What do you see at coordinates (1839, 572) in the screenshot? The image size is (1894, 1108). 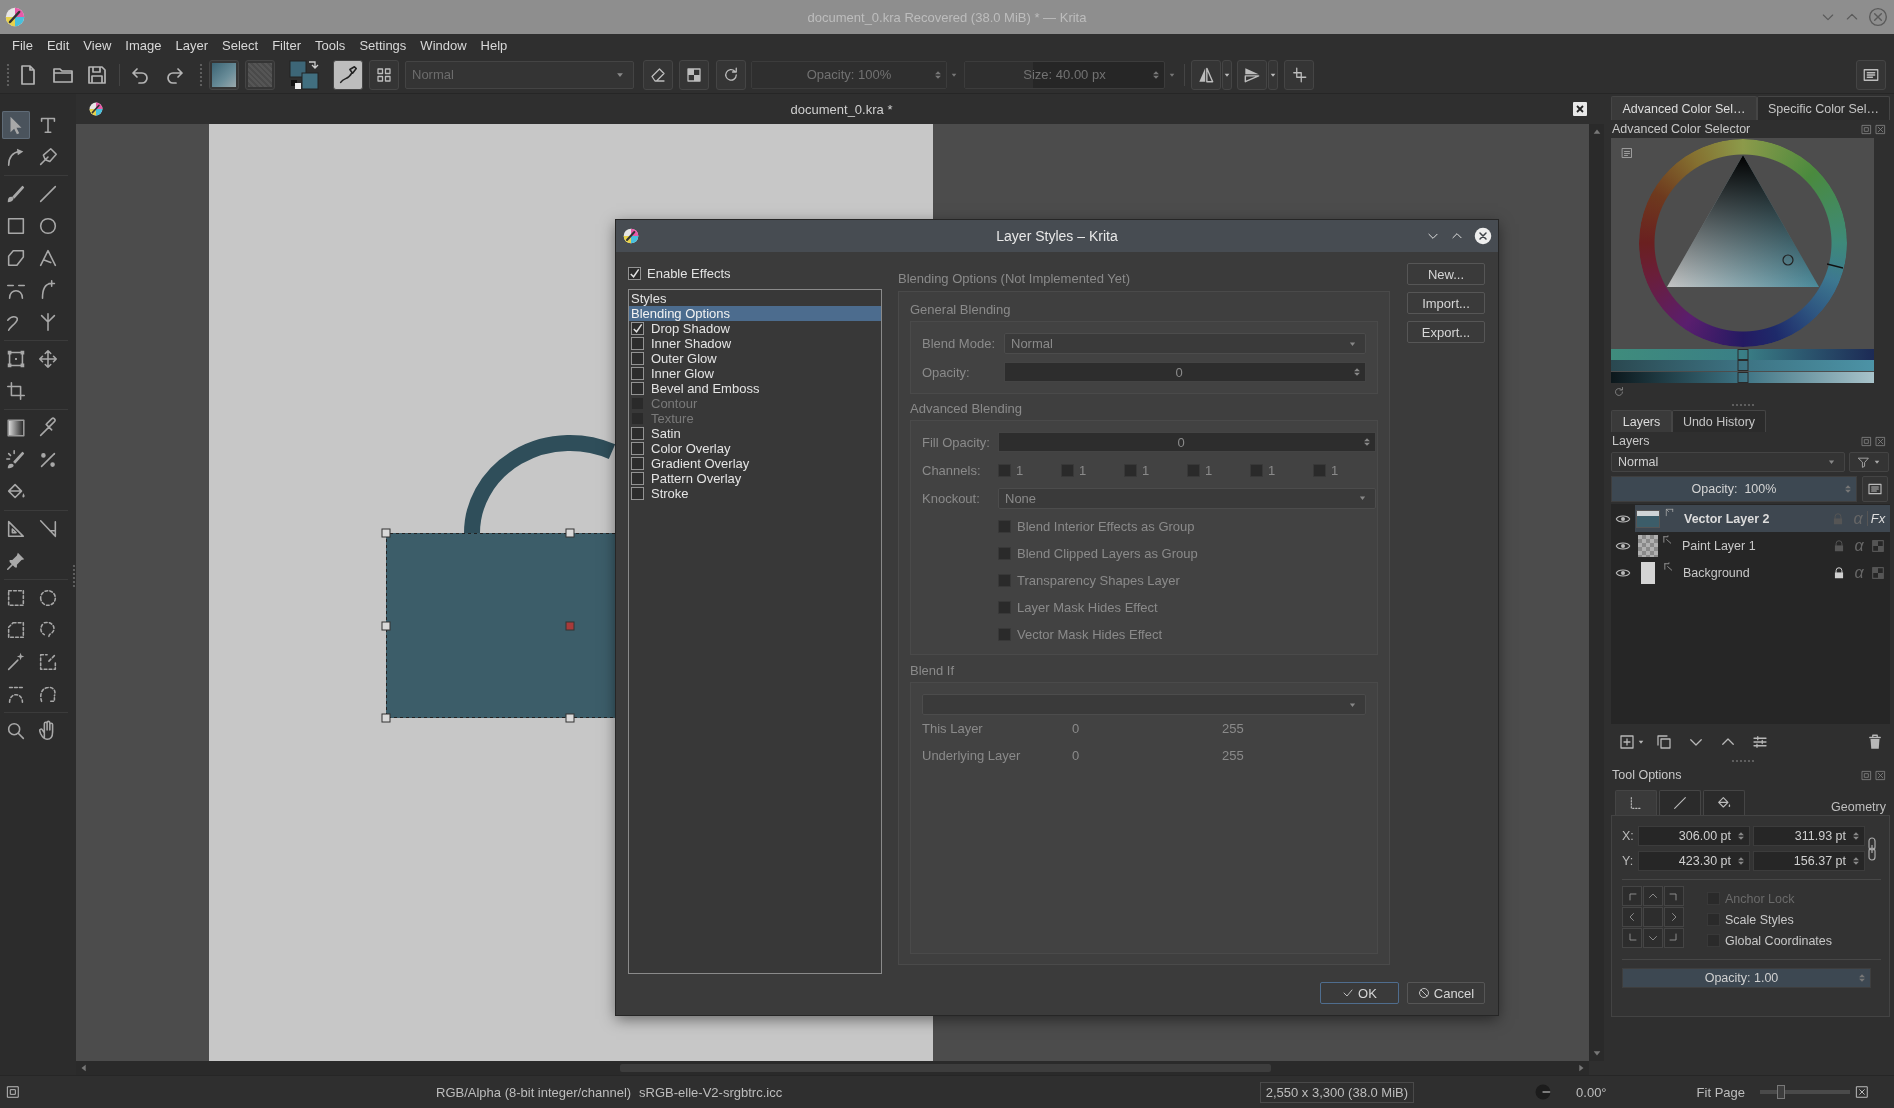 I see `lock-icon` at bounding box center [1839, 572].